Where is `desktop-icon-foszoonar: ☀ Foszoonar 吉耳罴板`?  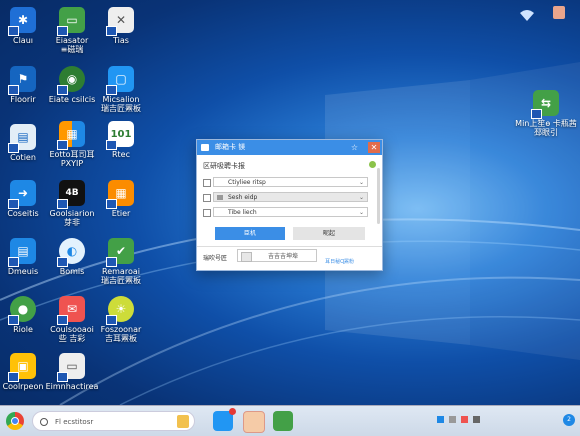
desktop-icon-foszoonar: ☀ Foszoonar 吉耳罴板 is located at coordinates (121, 319).